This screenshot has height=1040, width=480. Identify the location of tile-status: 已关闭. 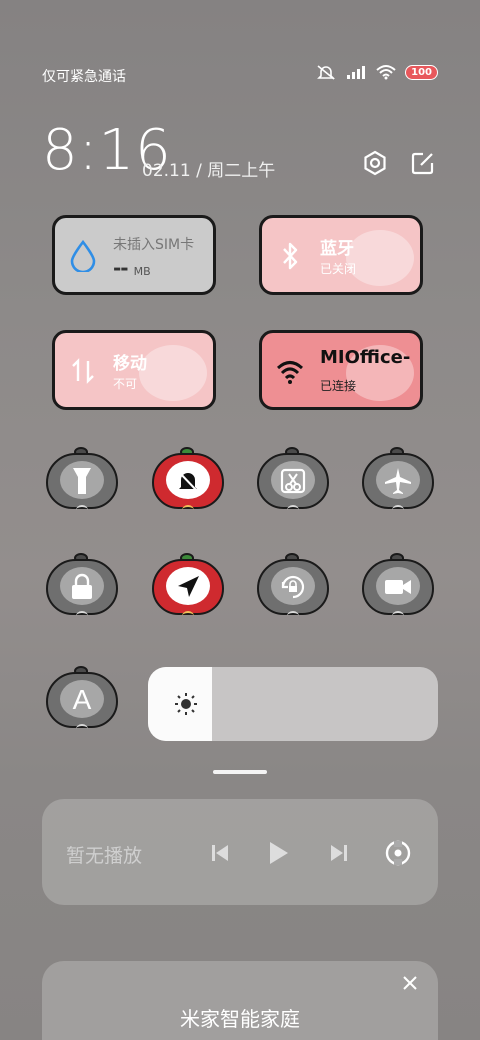
(338, 269).